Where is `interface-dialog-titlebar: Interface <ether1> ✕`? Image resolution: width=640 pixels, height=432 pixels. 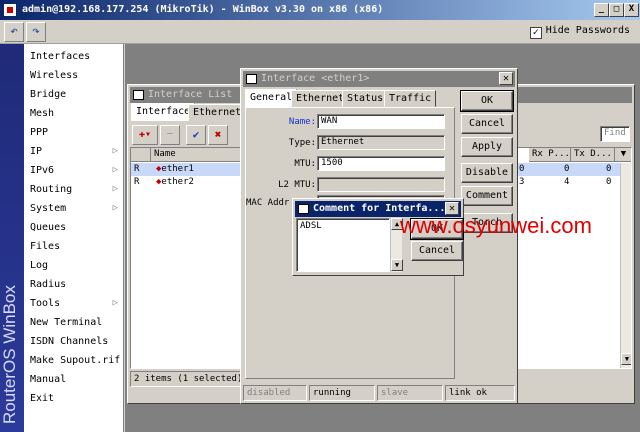 interface-dialog-titlebar: Interface <ether1> ✕ is located at coordinates (379, 79).